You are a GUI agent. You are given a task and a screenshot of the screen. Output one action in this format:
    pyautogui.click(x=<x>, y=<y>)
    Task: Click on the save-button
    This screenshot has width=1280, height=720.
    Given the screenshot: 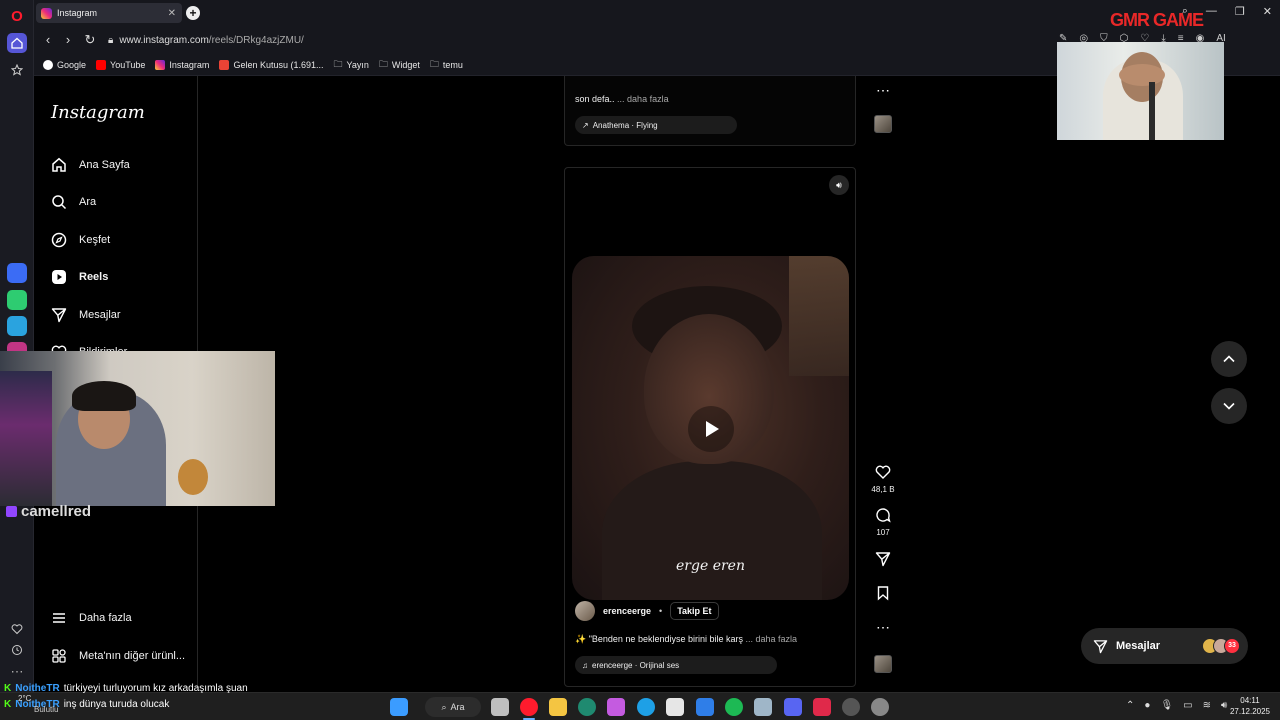 What is the action you would take?
    pyautogui.click(x=883, y=594)
    